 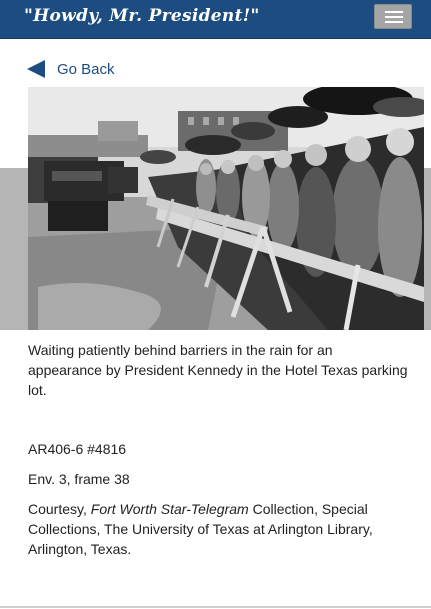 I want to click on call-number: AR406-6 #4816, so click(x=77, y=449).